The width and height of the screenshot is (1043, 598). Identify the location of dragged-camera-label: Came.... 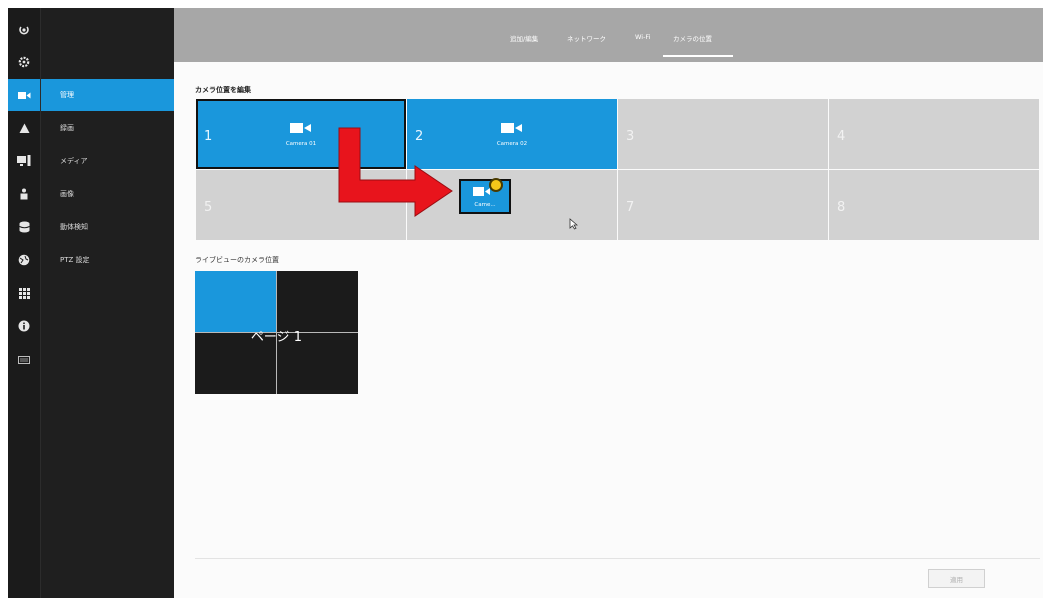
(485, 205).